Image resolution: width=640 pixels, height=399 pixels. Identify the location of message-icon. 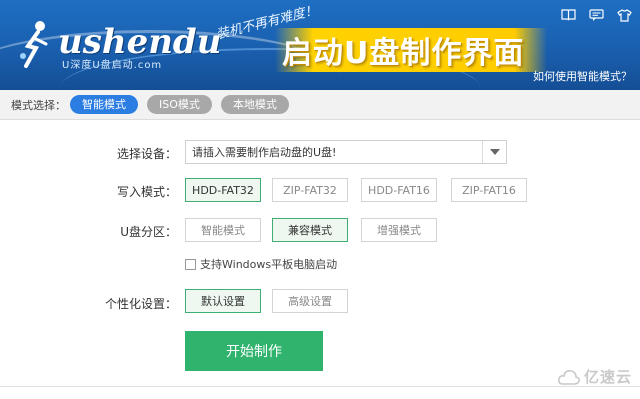
(596, 15).